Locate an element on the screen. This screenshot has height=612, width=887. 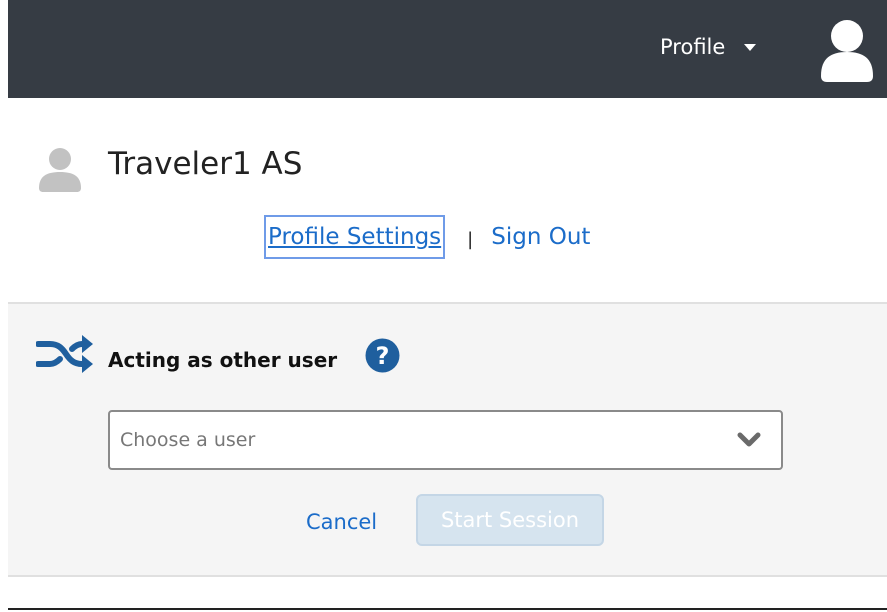
profile-settings-link: Profile Settings is located at coordinates (355, 237).